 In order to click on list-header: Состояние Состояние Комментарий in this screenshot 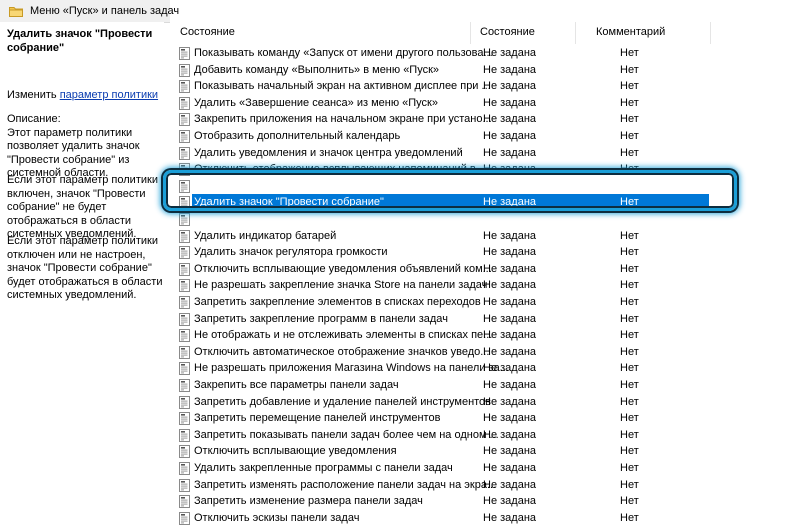, I will do `click(485, 33)`.